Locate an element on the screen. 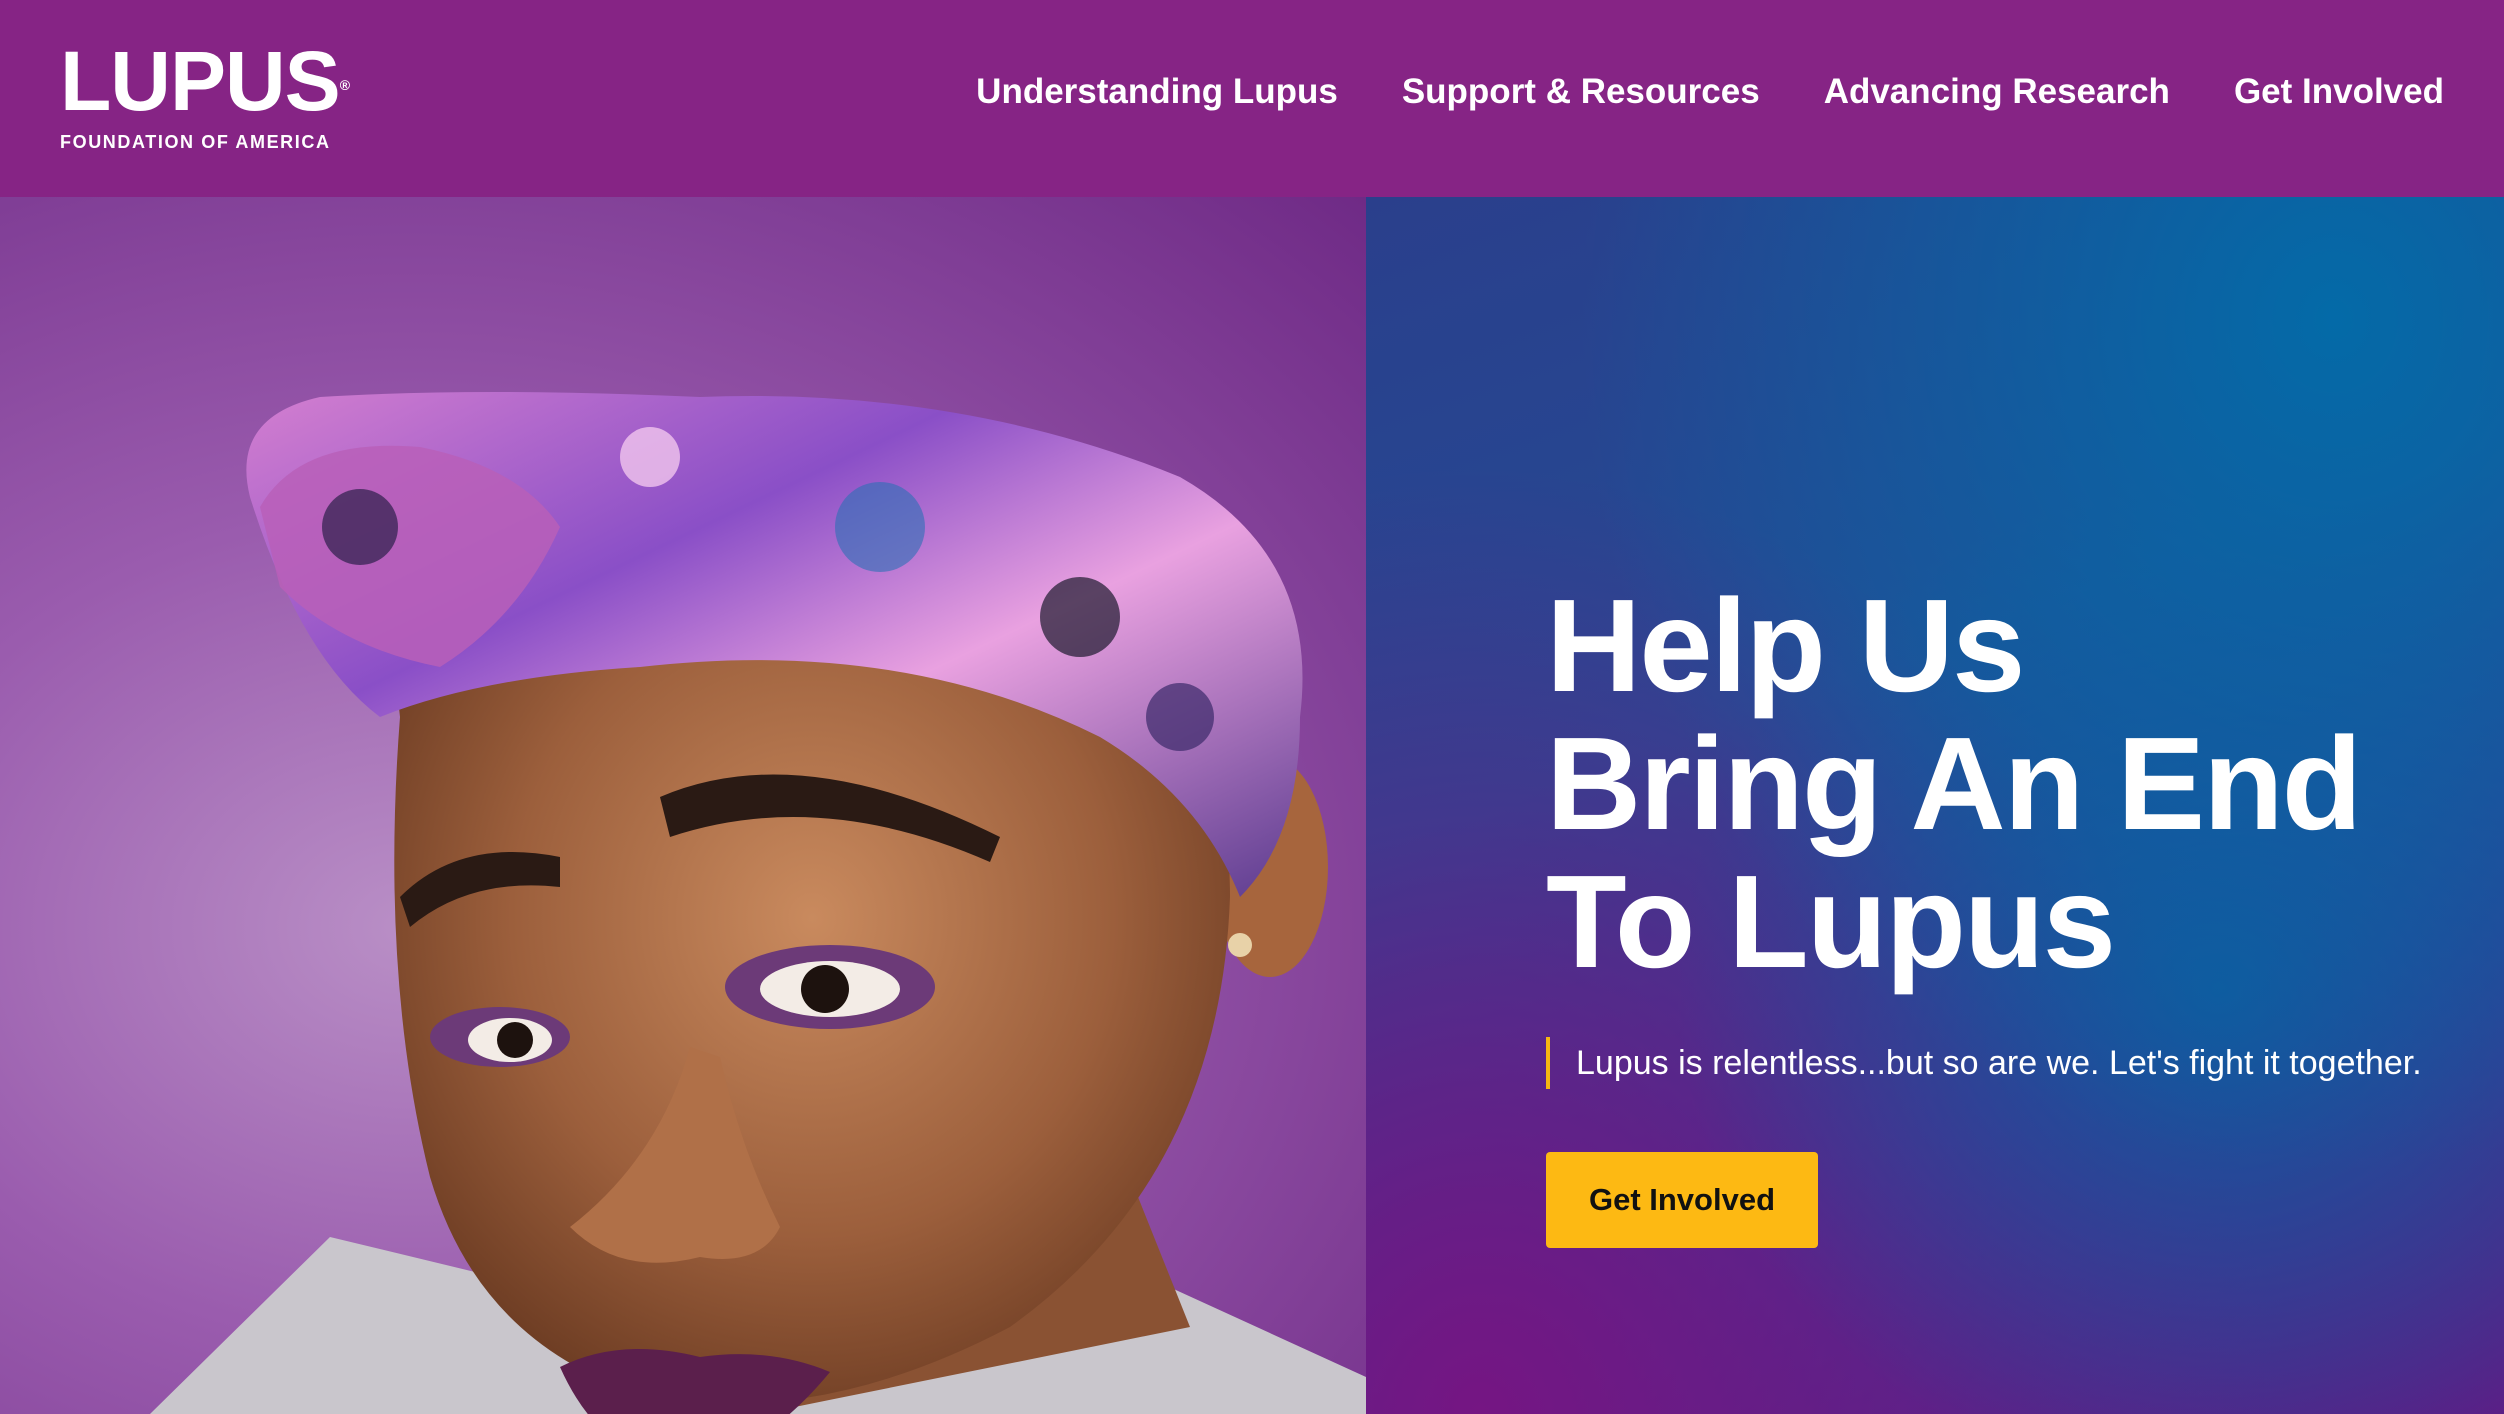 Image resolution: width=2504 pixels, height=1414 pixels. logo-word-text: LUPUS is located at coordinates (200, 81).